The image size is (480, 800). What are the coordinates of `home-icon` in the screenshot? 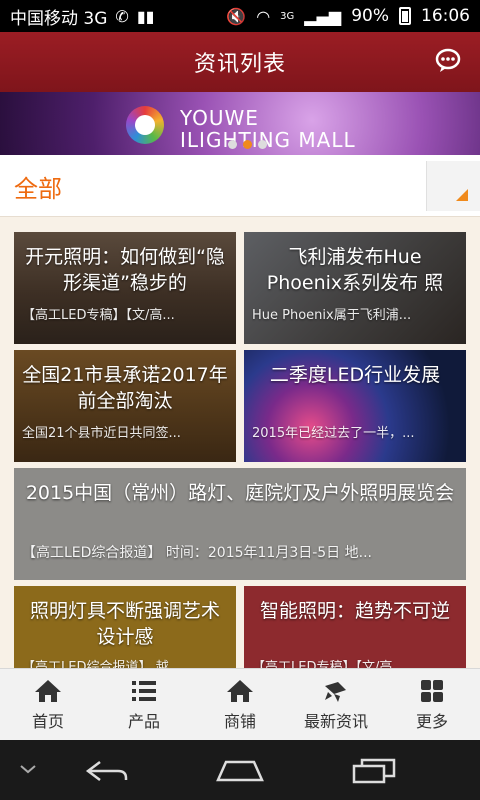 It's located at (48, 690).